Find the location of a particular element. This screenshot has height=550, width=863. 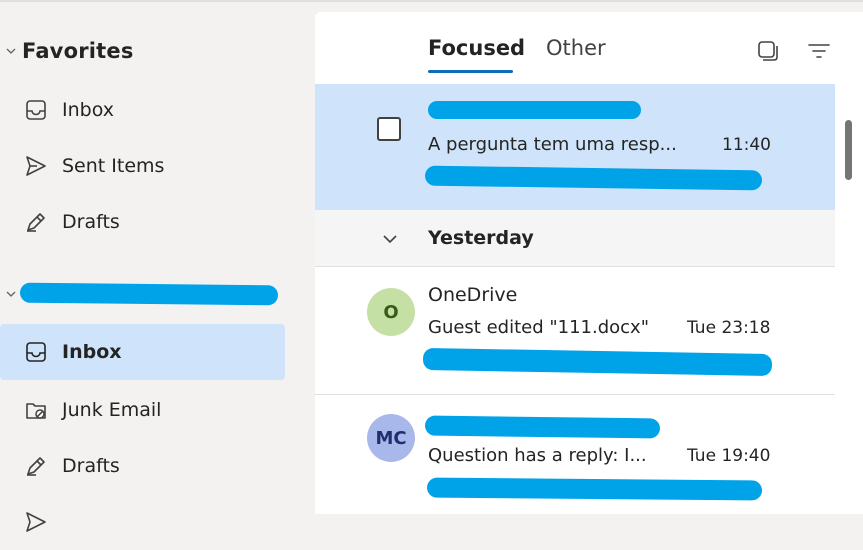

inbox-tabs: Focused Other is located at coordinates (589, 48).